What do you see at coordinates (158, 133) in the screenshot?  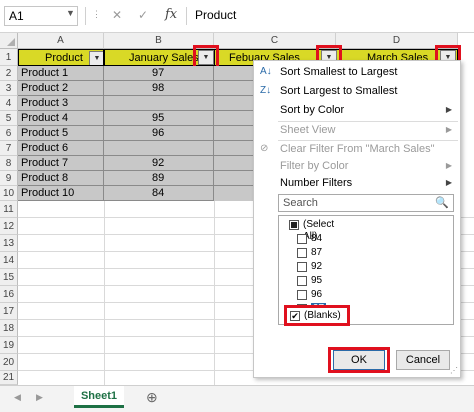 I see `january-value: 96` at bounding box center [158, 133].